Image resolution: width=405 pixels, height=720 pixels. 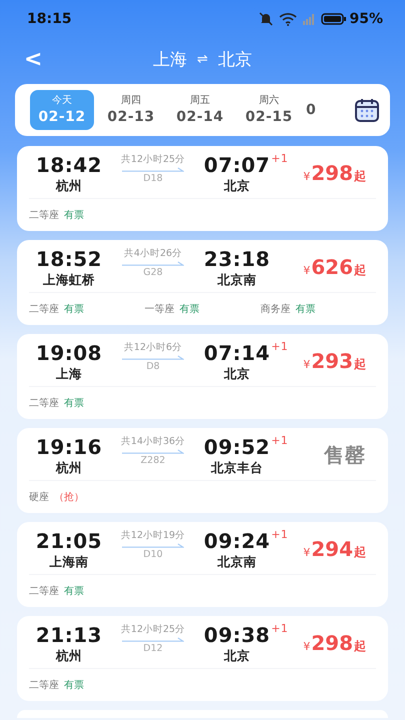 I want to click on muted-bell-icon, so click(x=266, y=19).